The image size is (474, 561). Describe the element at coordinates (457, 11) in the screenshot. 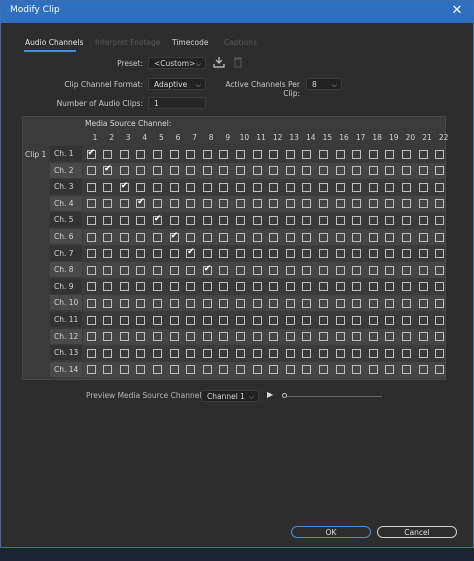

I see `close-icon: ✕` at that location.